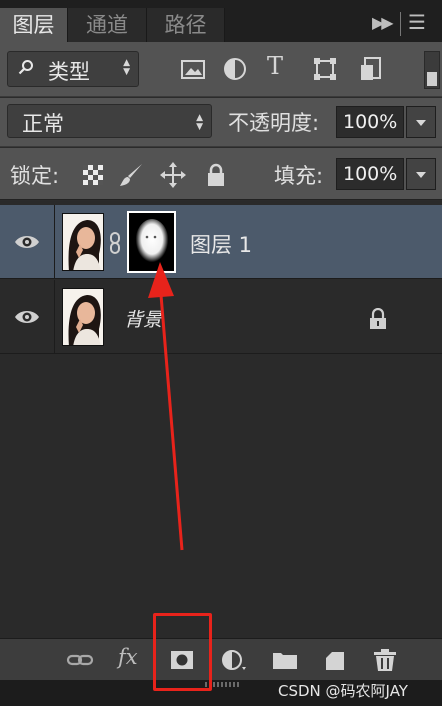 The image size is (442, 706). Describe the element at coordinates (173, 175) in the screenshot. I see `lock-position-icon` at that location.